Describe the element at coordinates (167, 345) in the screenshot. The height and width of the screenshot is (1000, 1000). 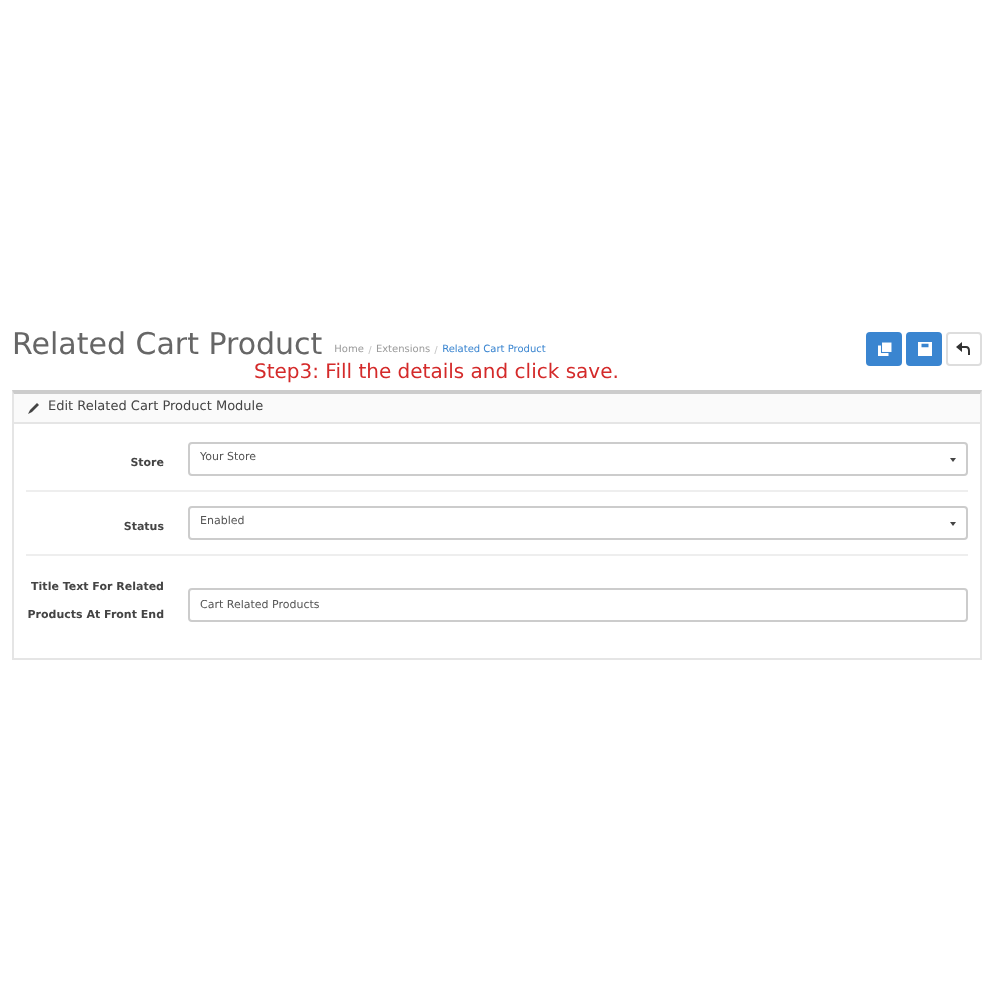
I see `page-title: Related Cart Product` at that location.